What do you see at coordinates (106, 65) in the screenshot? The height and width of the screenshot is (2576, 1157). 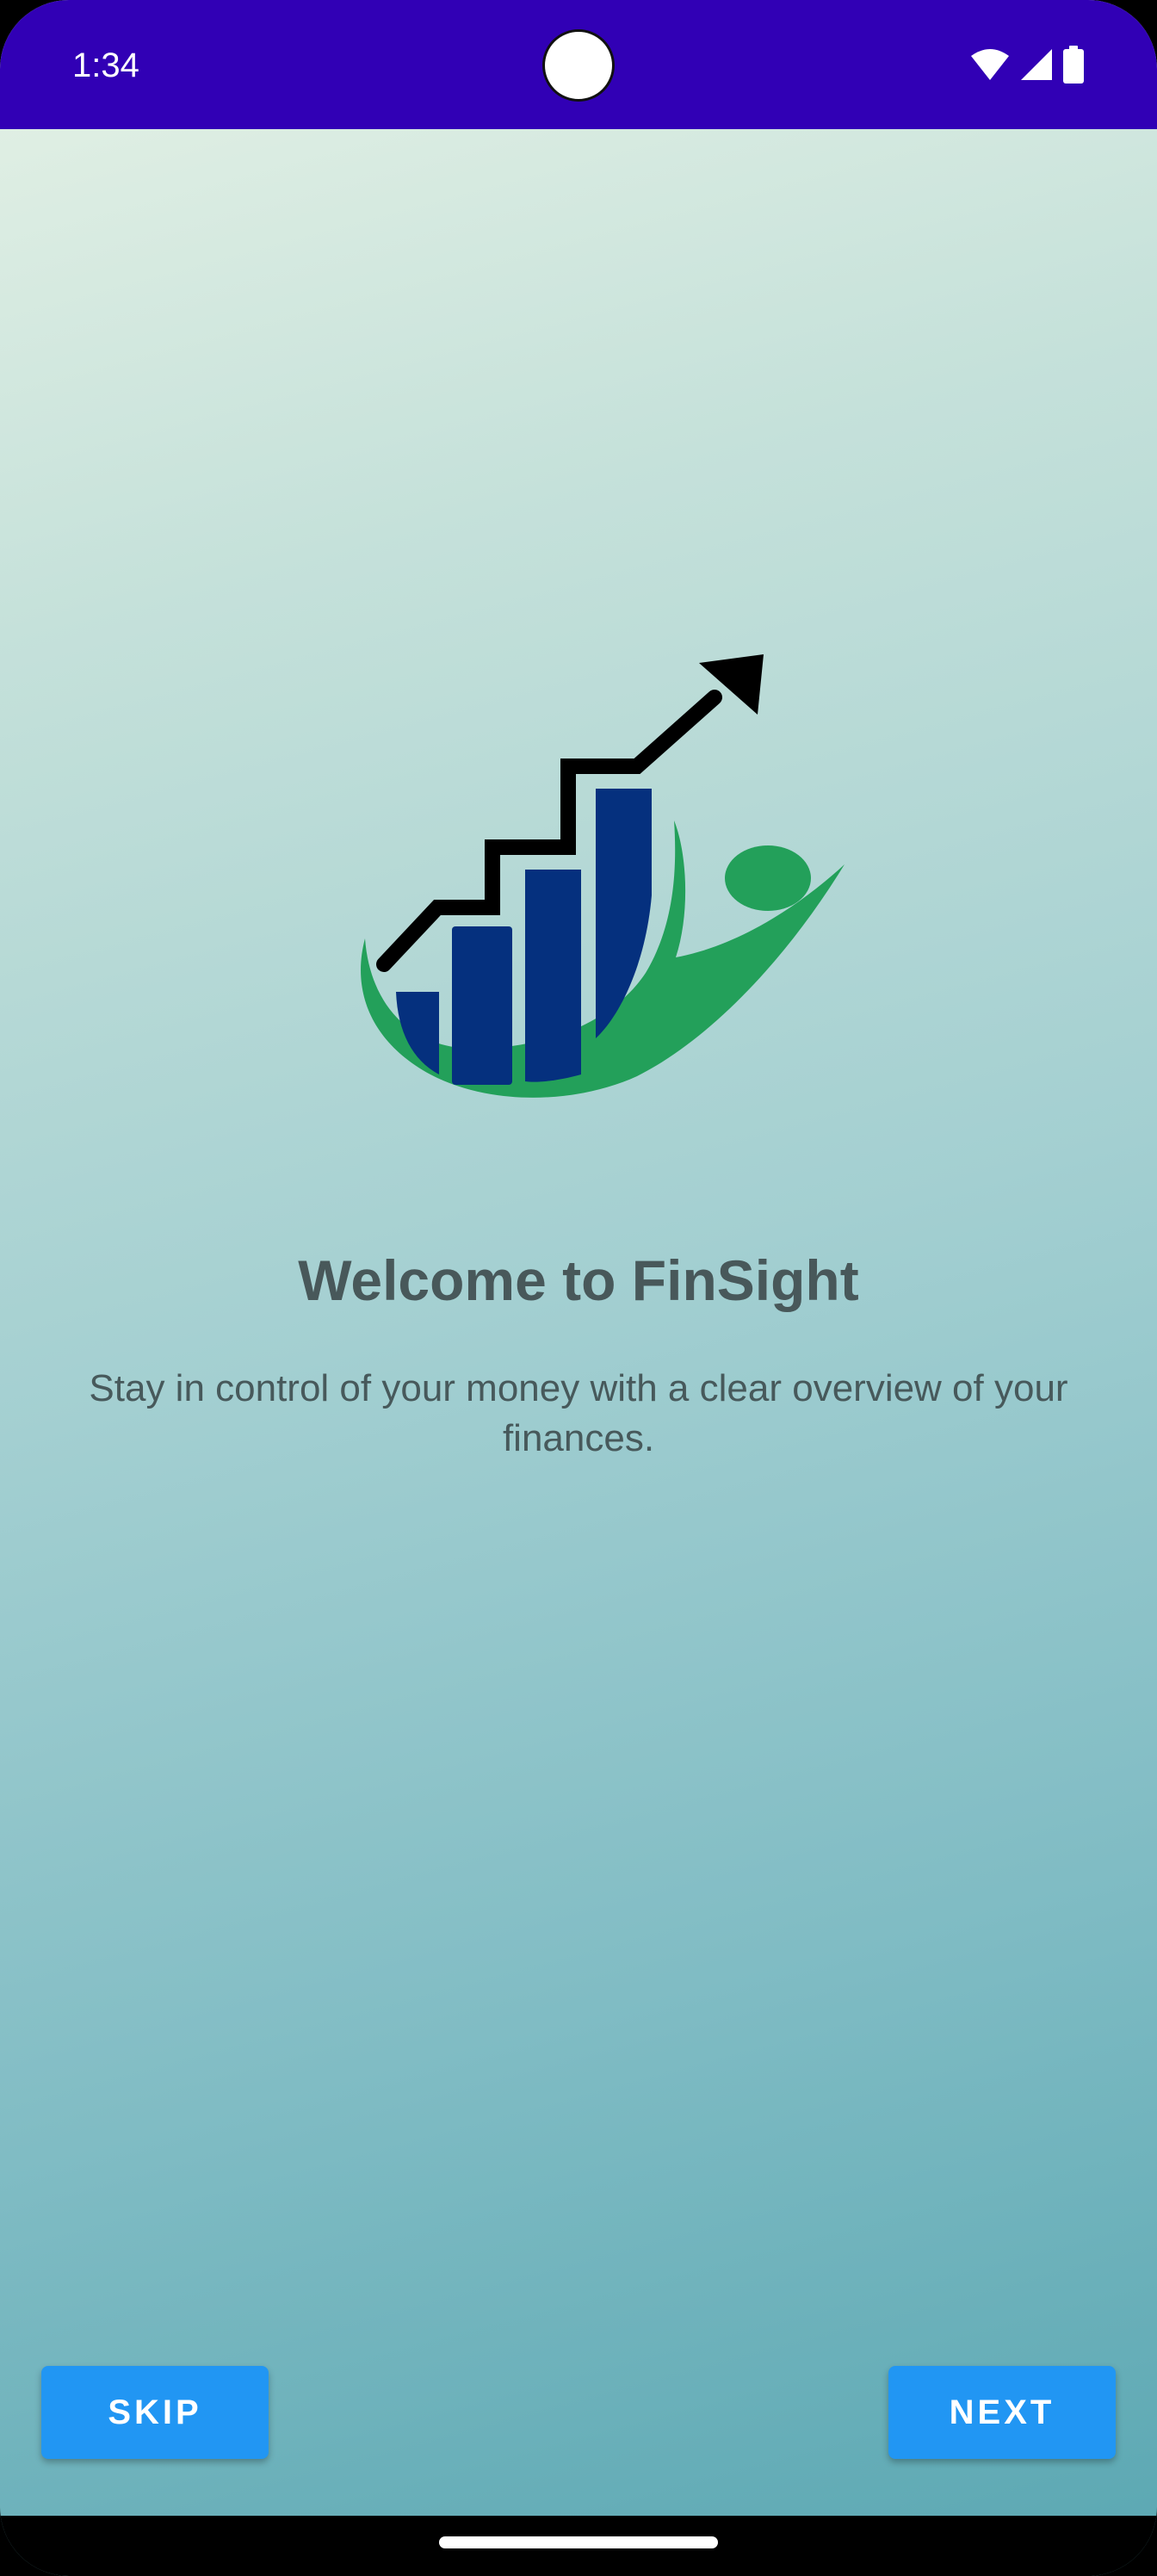 I see `status-time: 1:34` at bounding box center [106, 65].